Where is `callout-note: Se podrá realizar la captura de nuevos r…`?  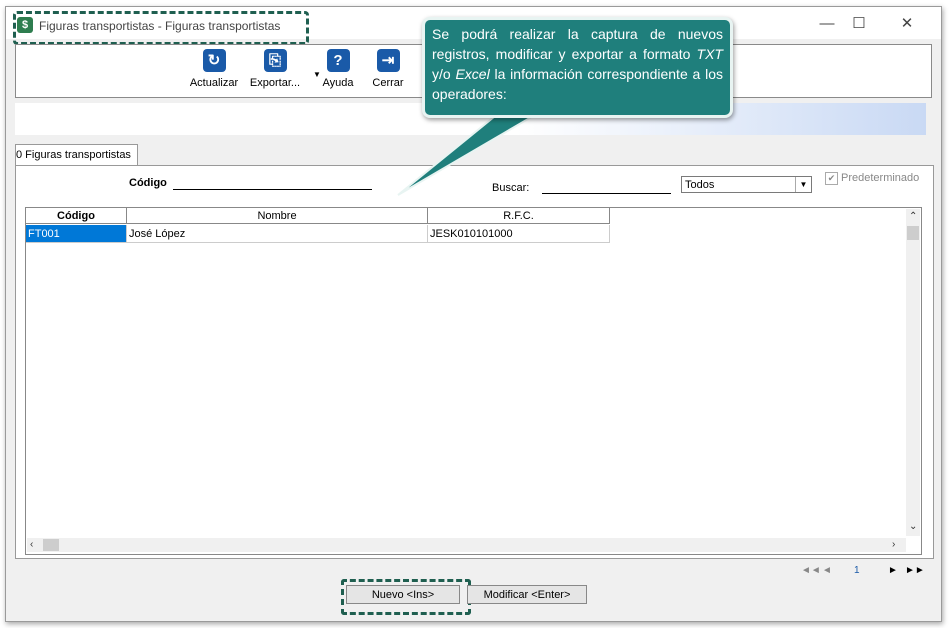 callout-note: Se podrá realizar la captura de nuevos r… is located at coordinates (577, 67).